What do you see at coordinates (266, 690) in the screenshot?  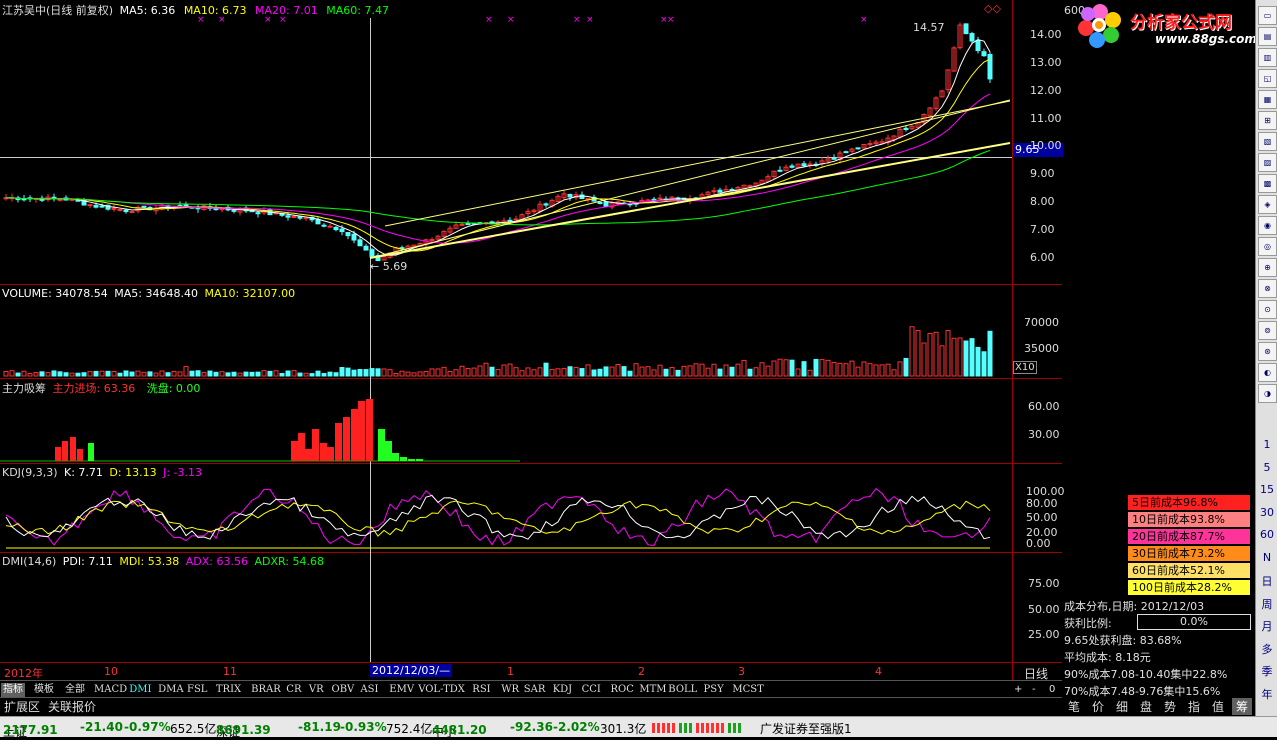 I see `indicator-tab: BRAR` at bounding box center [266, 690].